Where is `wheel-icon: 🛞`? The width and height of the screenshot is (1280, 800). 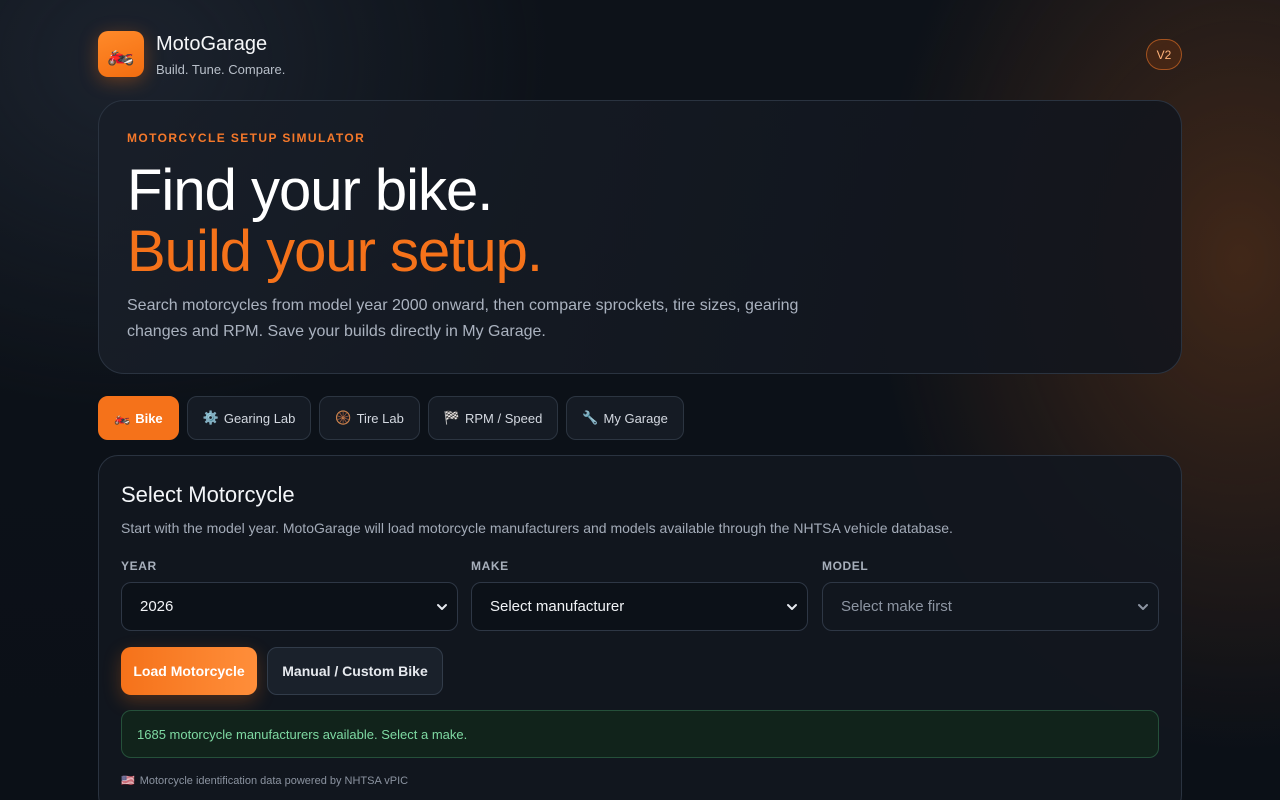
wheel-icon: 🛞 is located at coordinates (343, 417).